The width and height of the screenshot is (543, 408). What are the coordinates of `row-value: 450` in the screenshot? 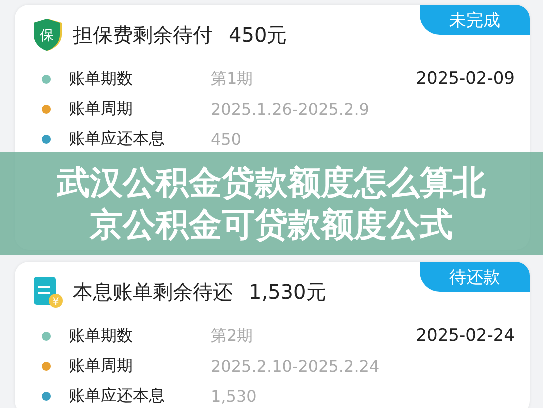 It's located at (227, 139).